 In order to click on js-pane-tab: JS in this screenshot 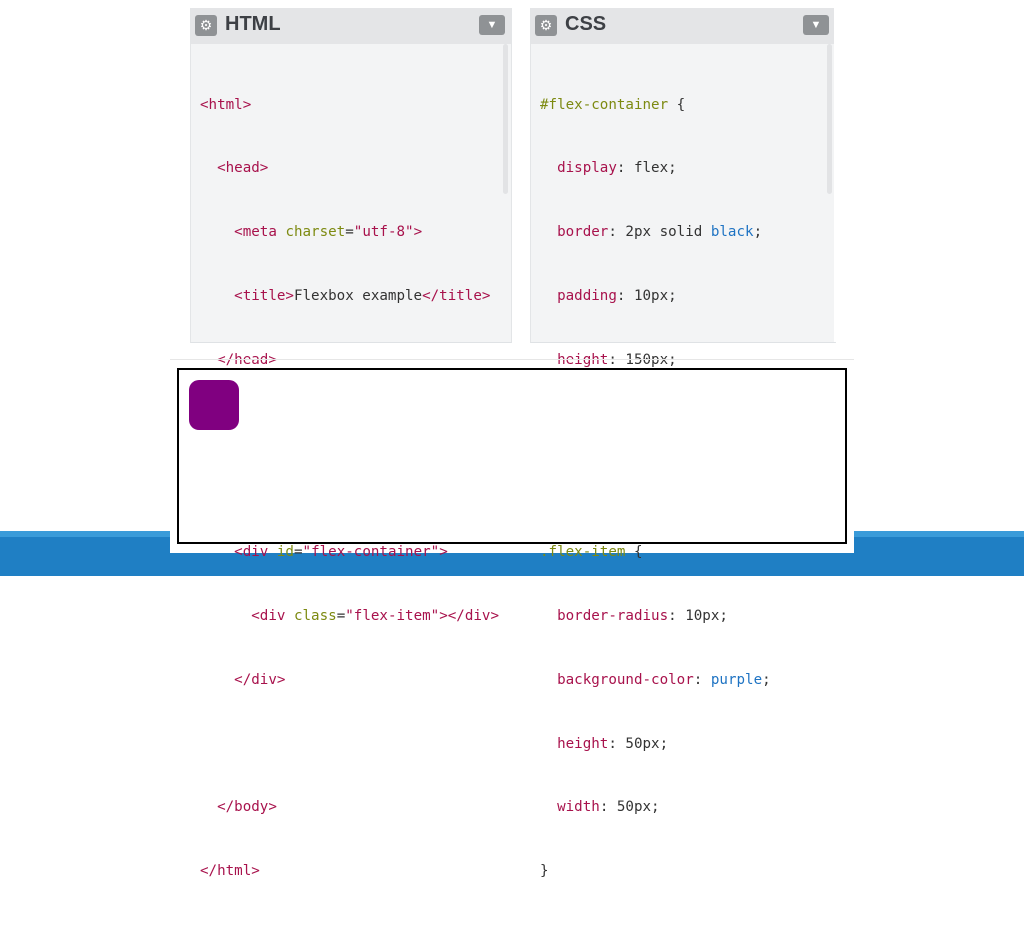, I will do `click(844, 175)`.